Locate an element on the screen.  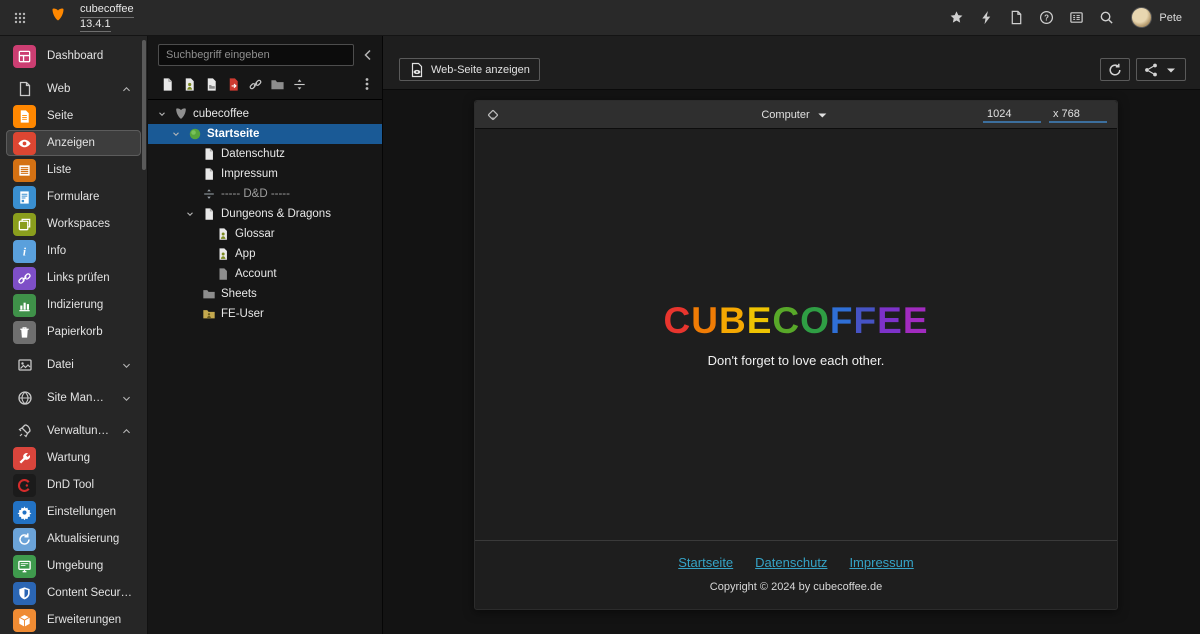
aktualisierung-icon is located at coordinates (24, 539).